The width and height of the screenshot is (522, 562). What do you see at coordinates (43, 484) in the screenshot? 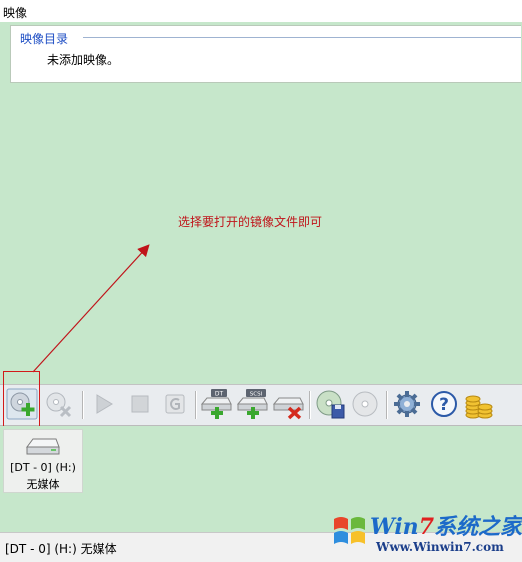
I see `drive-status: 无媒体` at bounding box center [43, 484].